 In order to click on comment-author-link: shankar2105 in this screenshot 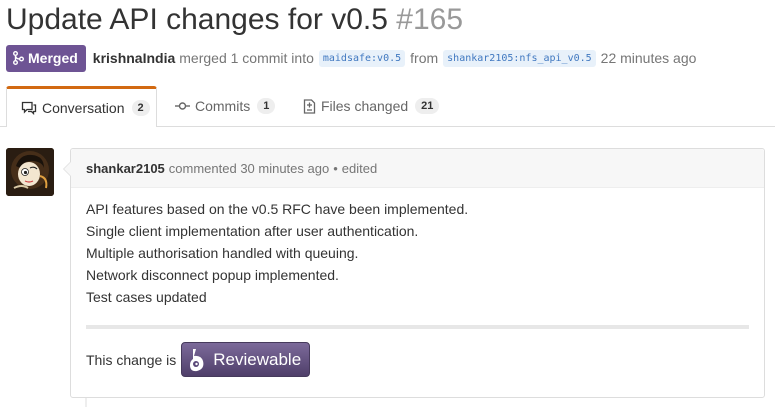, I will do `click(125, 168)`.